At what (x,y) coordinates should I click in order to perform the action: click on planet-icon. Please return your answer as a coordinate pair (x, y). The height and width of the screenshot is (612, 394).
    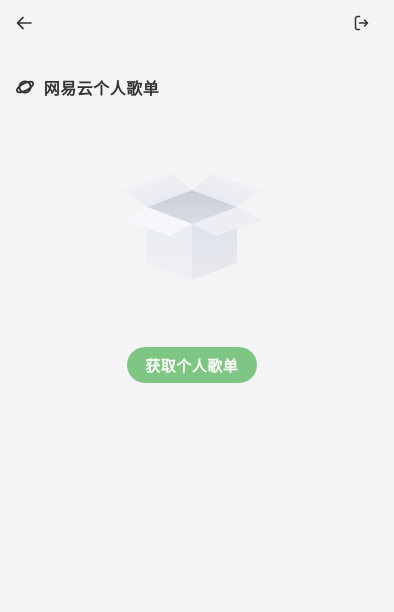
    Looking at the image, I should click on (25, 87).